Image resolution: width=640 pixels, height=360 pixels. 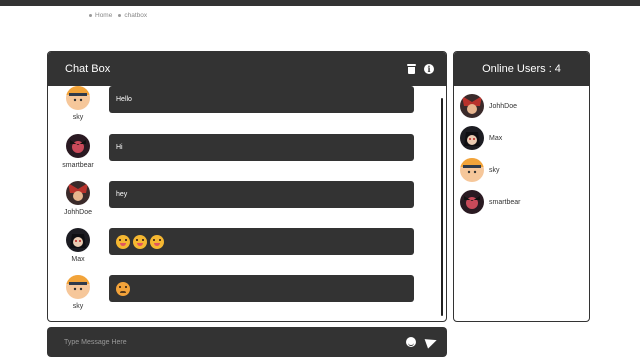 I want to click on breadcrumb-home-label: Home, so click(x=103, y=15).